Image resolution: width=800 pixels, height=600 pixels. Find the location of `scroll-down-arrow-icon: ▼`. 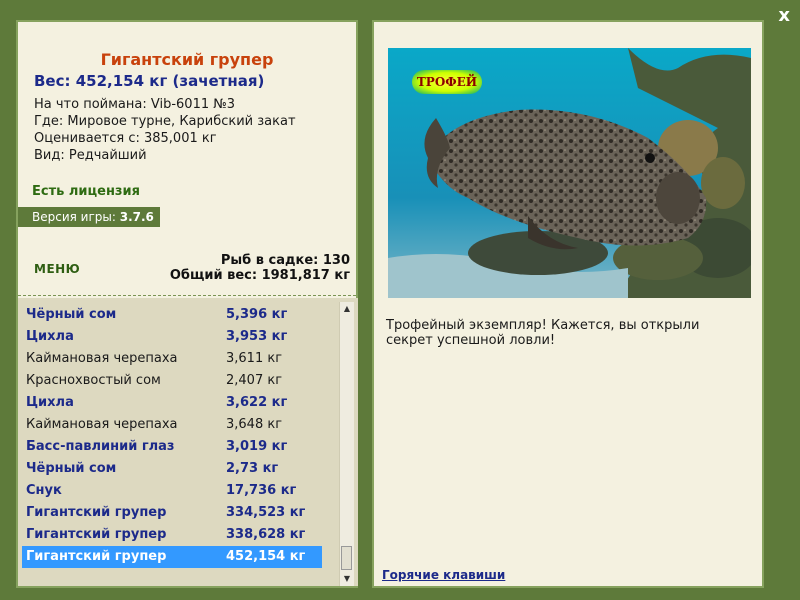

scroll-down-arrow-icon: ▼ is located at coordinates (347, 579).